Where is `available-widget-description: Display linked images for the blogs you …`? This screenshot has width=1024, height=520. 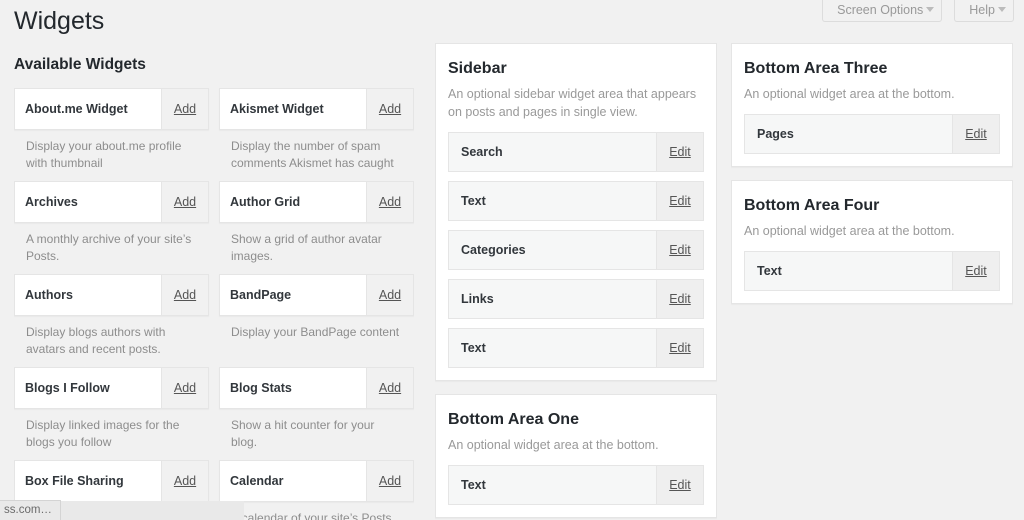
available-widget-description: Display linked images for the blogs you … is located at coordinates (103, 433).